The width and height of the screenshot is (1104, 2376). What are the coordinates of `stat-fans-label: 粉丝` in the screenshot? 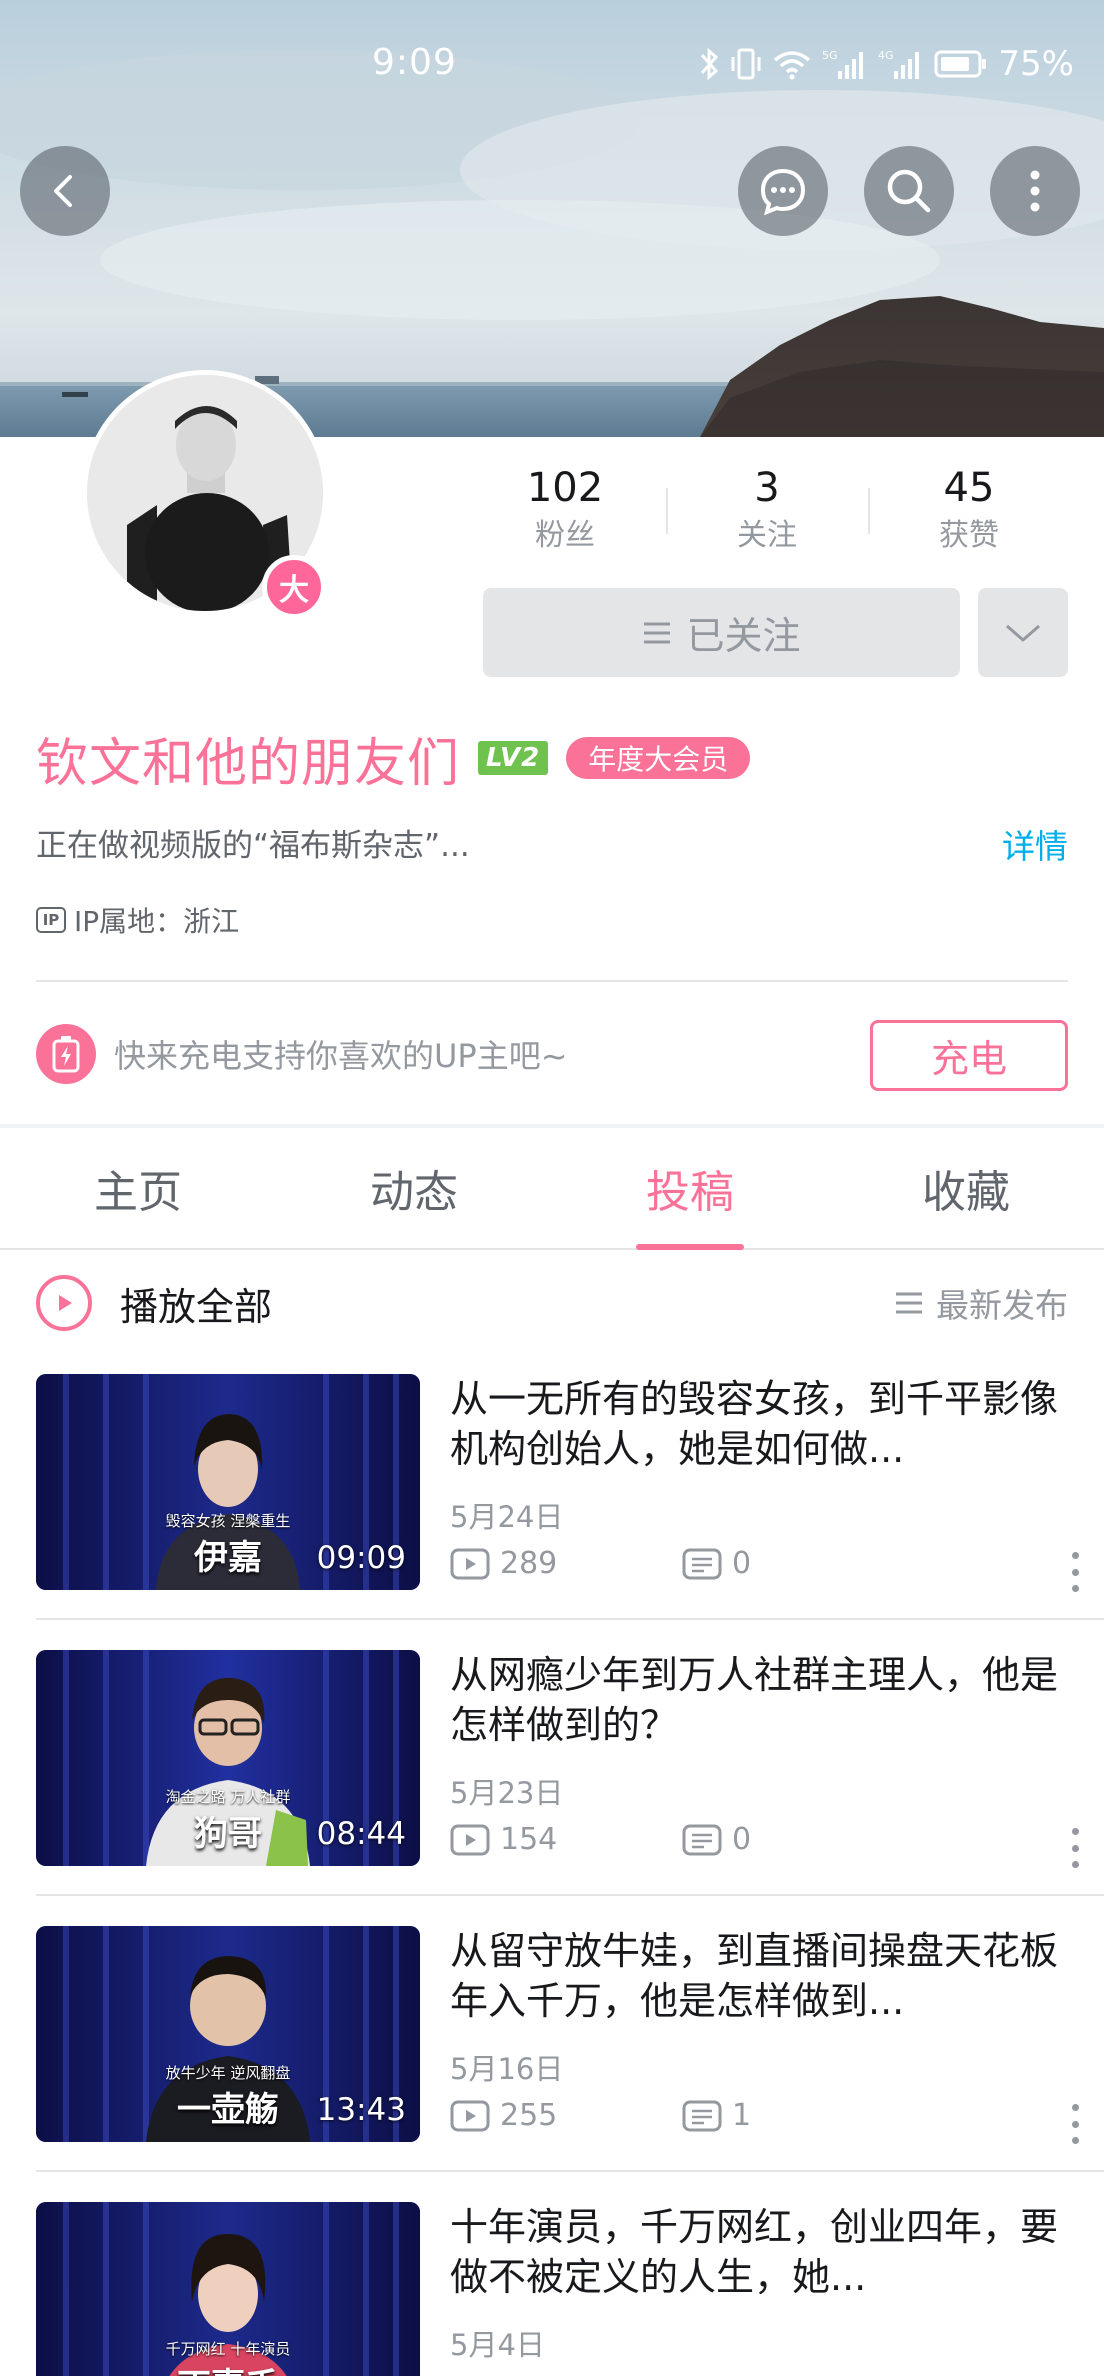 It's located at (565, 535).